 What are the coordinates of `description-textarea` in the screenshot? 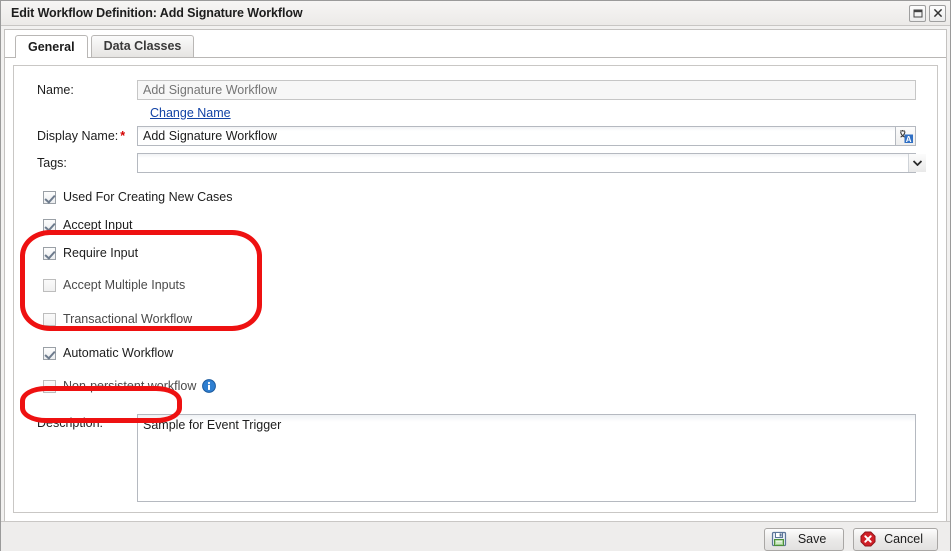 It's located at (526, 458).